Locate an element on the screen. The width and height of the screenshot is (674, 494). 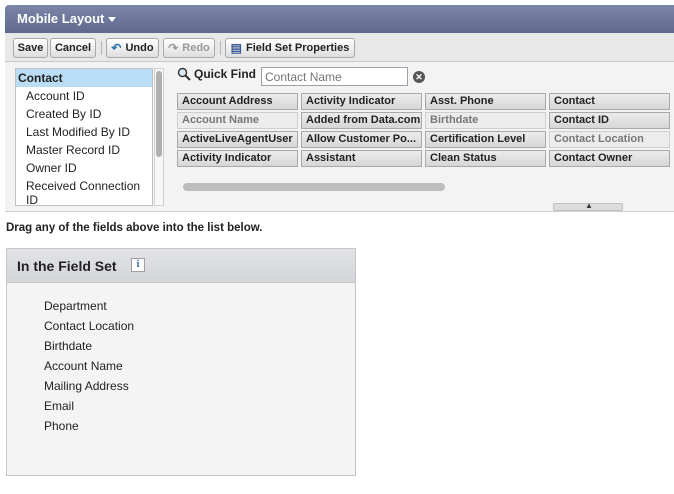
object-list-item: Last Modified By ID is located at coordinates (84, 132).